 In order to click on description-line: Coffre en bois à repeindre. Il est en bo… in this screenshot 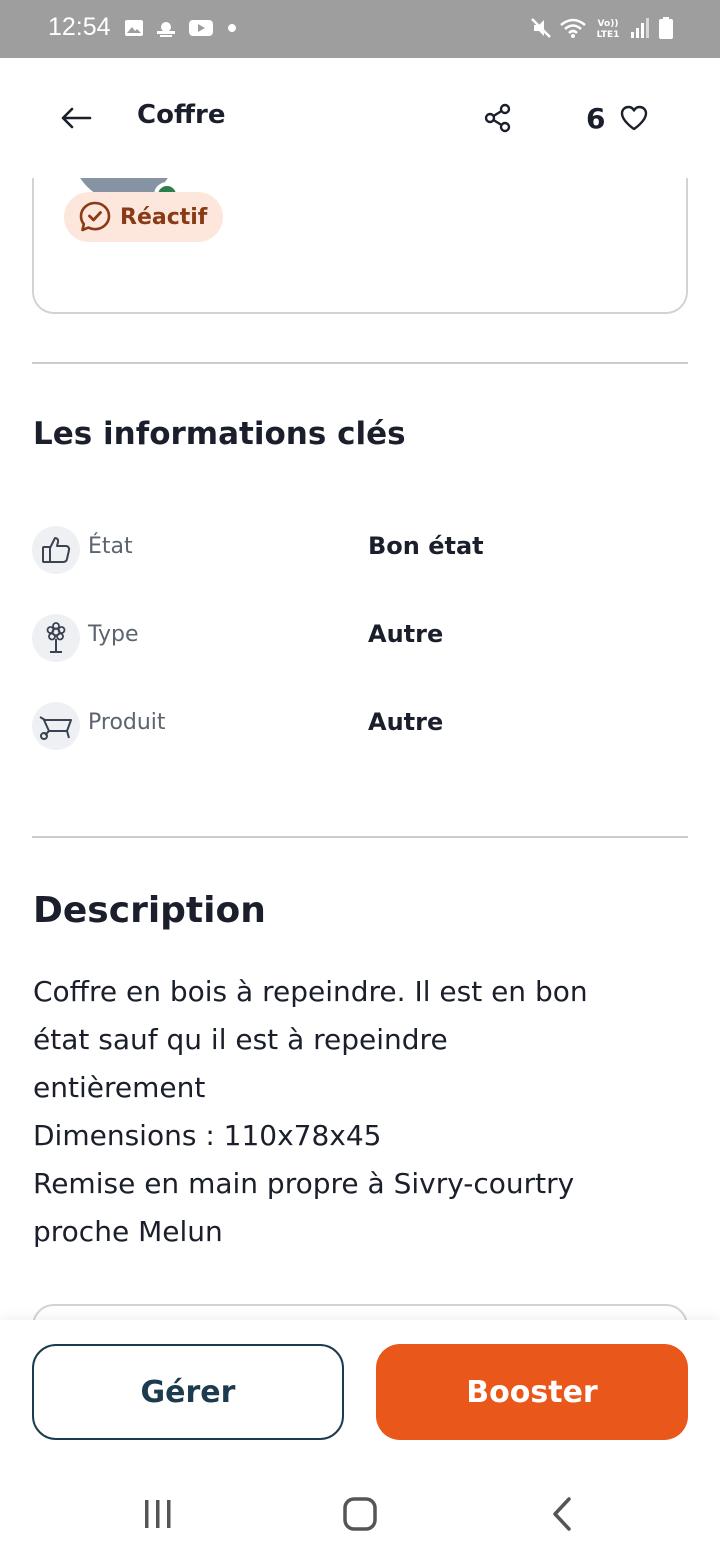, I will do `click(310, 991)`.